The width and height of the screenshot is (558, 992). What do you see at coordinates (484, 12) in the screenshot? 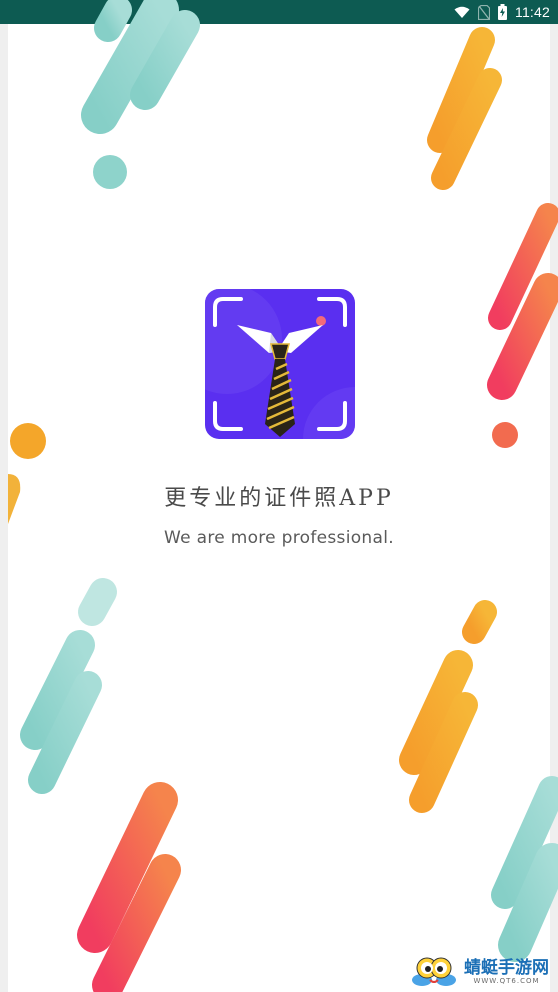
I see `no-sim-icon` at bounding box center [484, 12].